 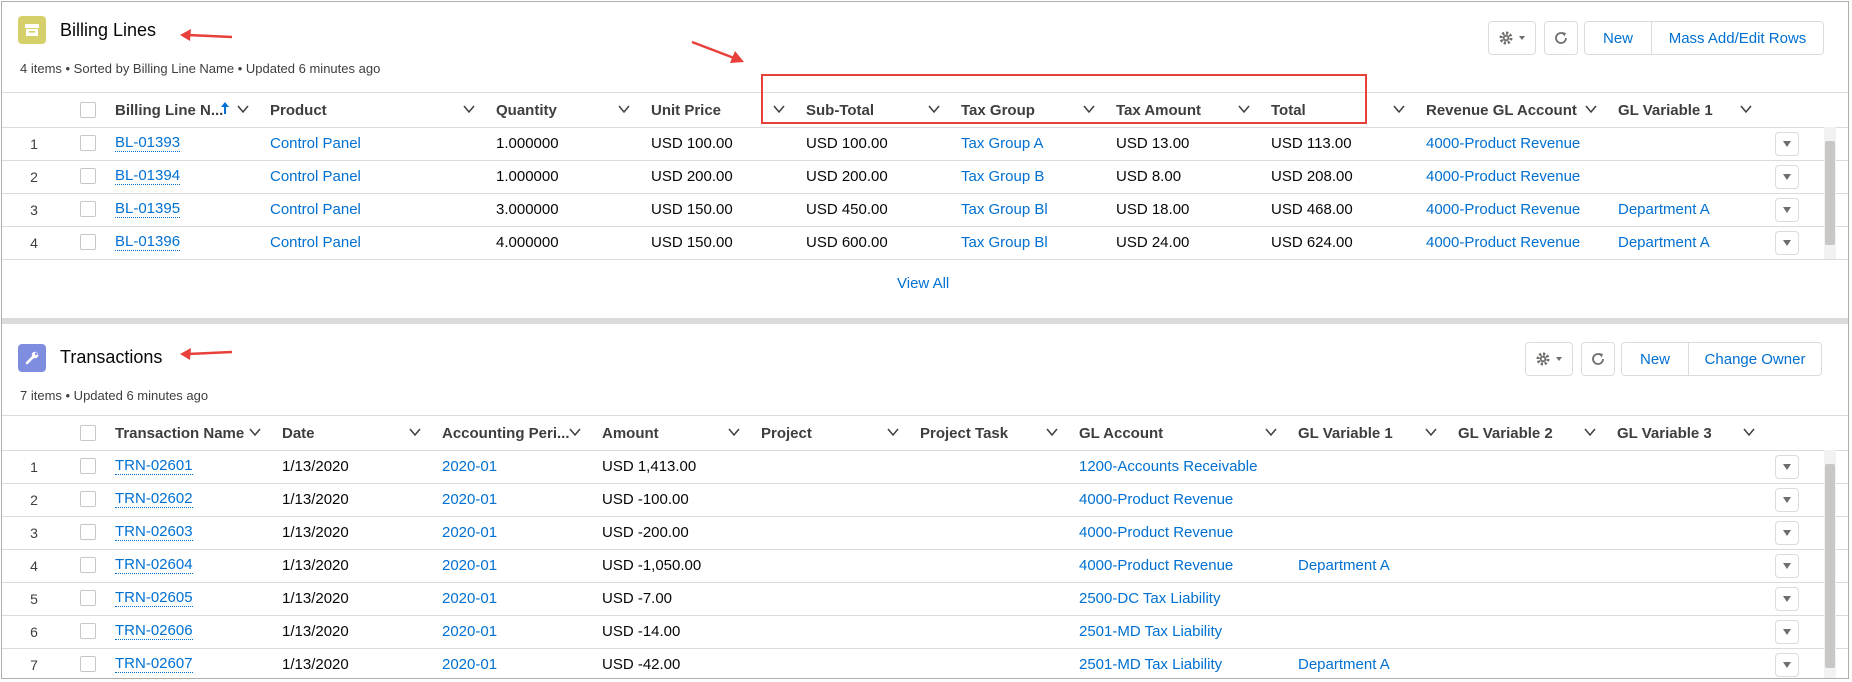 What do you see at coordinates (1512, 110) in the screenshot?
I see `column-revenue-gl-account: Revenue GL Account` at bounding box center [1512, 110].